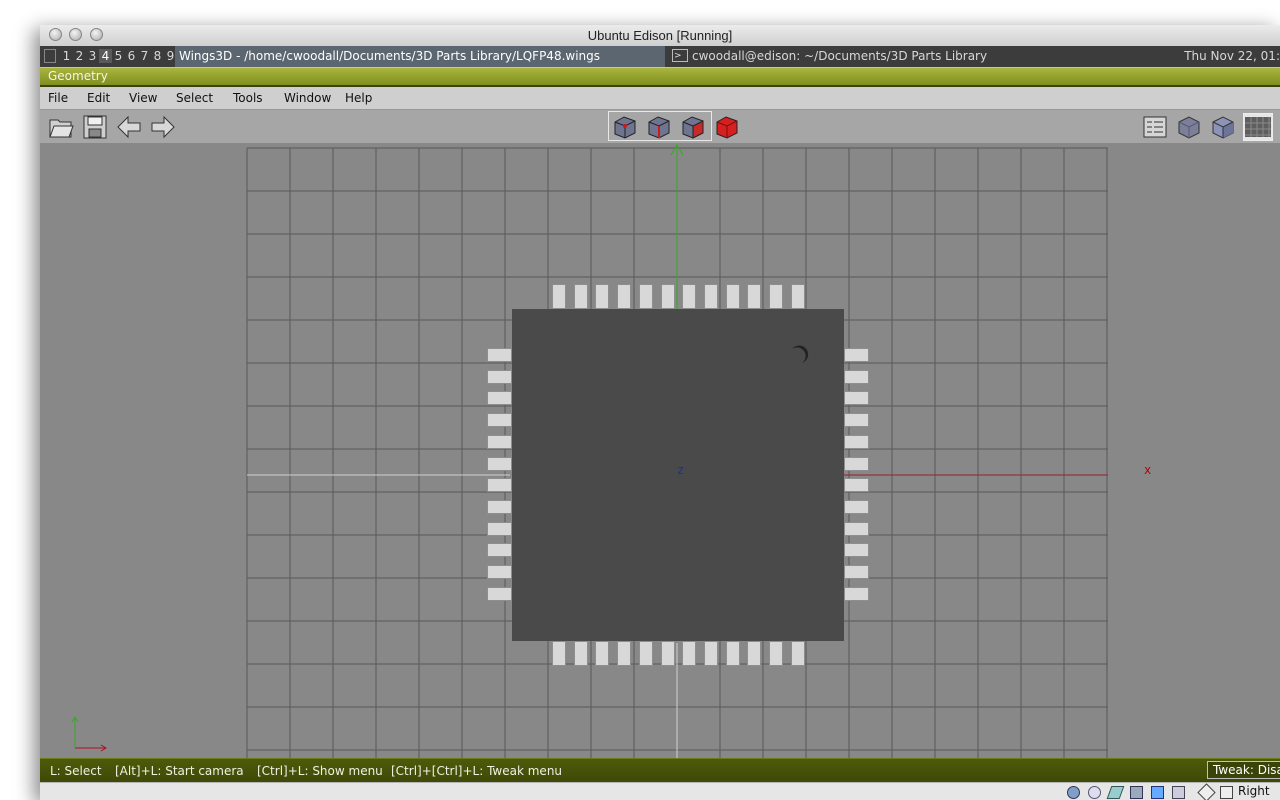  Describe the element at coordinates (693, 127) in the screenshot. I see `face-select-icon` at that location.